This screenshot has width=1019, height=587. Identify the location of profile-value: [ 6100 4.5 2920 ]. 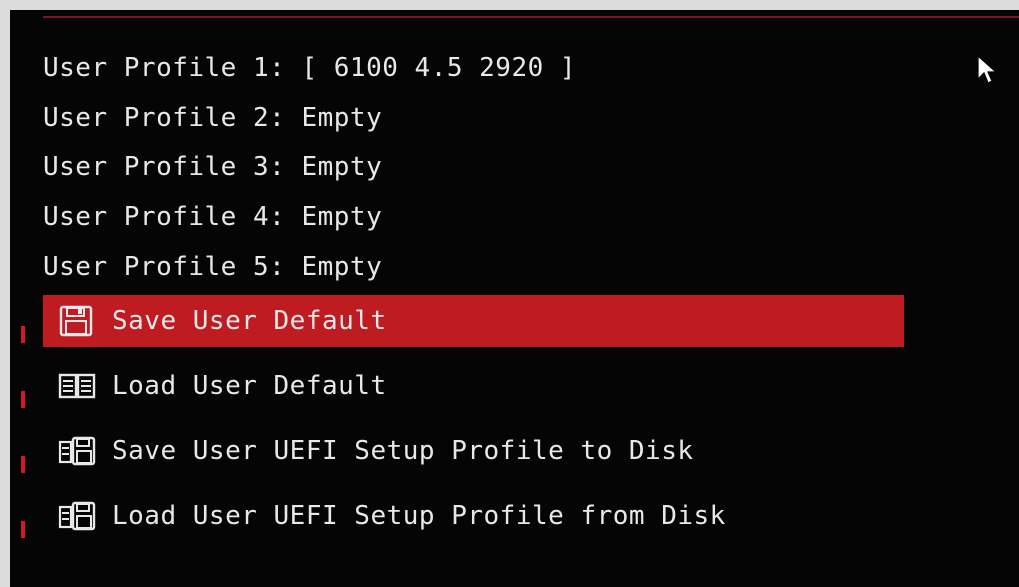
(439, 68).